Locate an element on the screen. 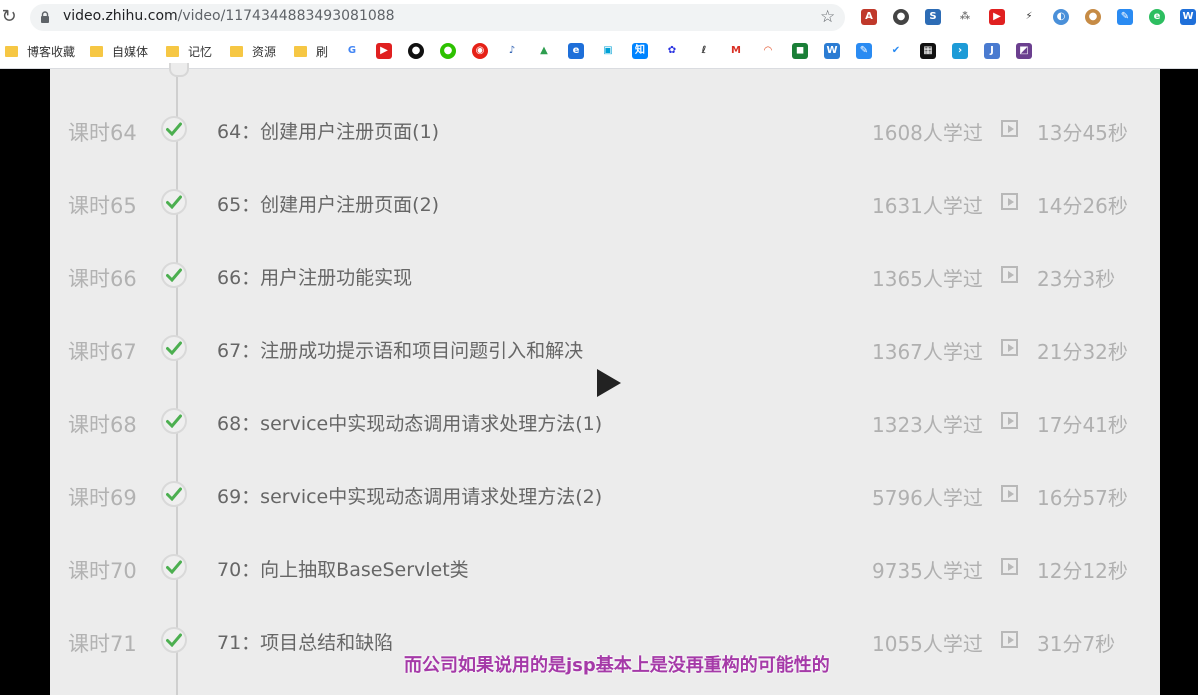 The image size is (1198, 695). extension-network-icon: ⁂ is located at coordinates (965, 17).